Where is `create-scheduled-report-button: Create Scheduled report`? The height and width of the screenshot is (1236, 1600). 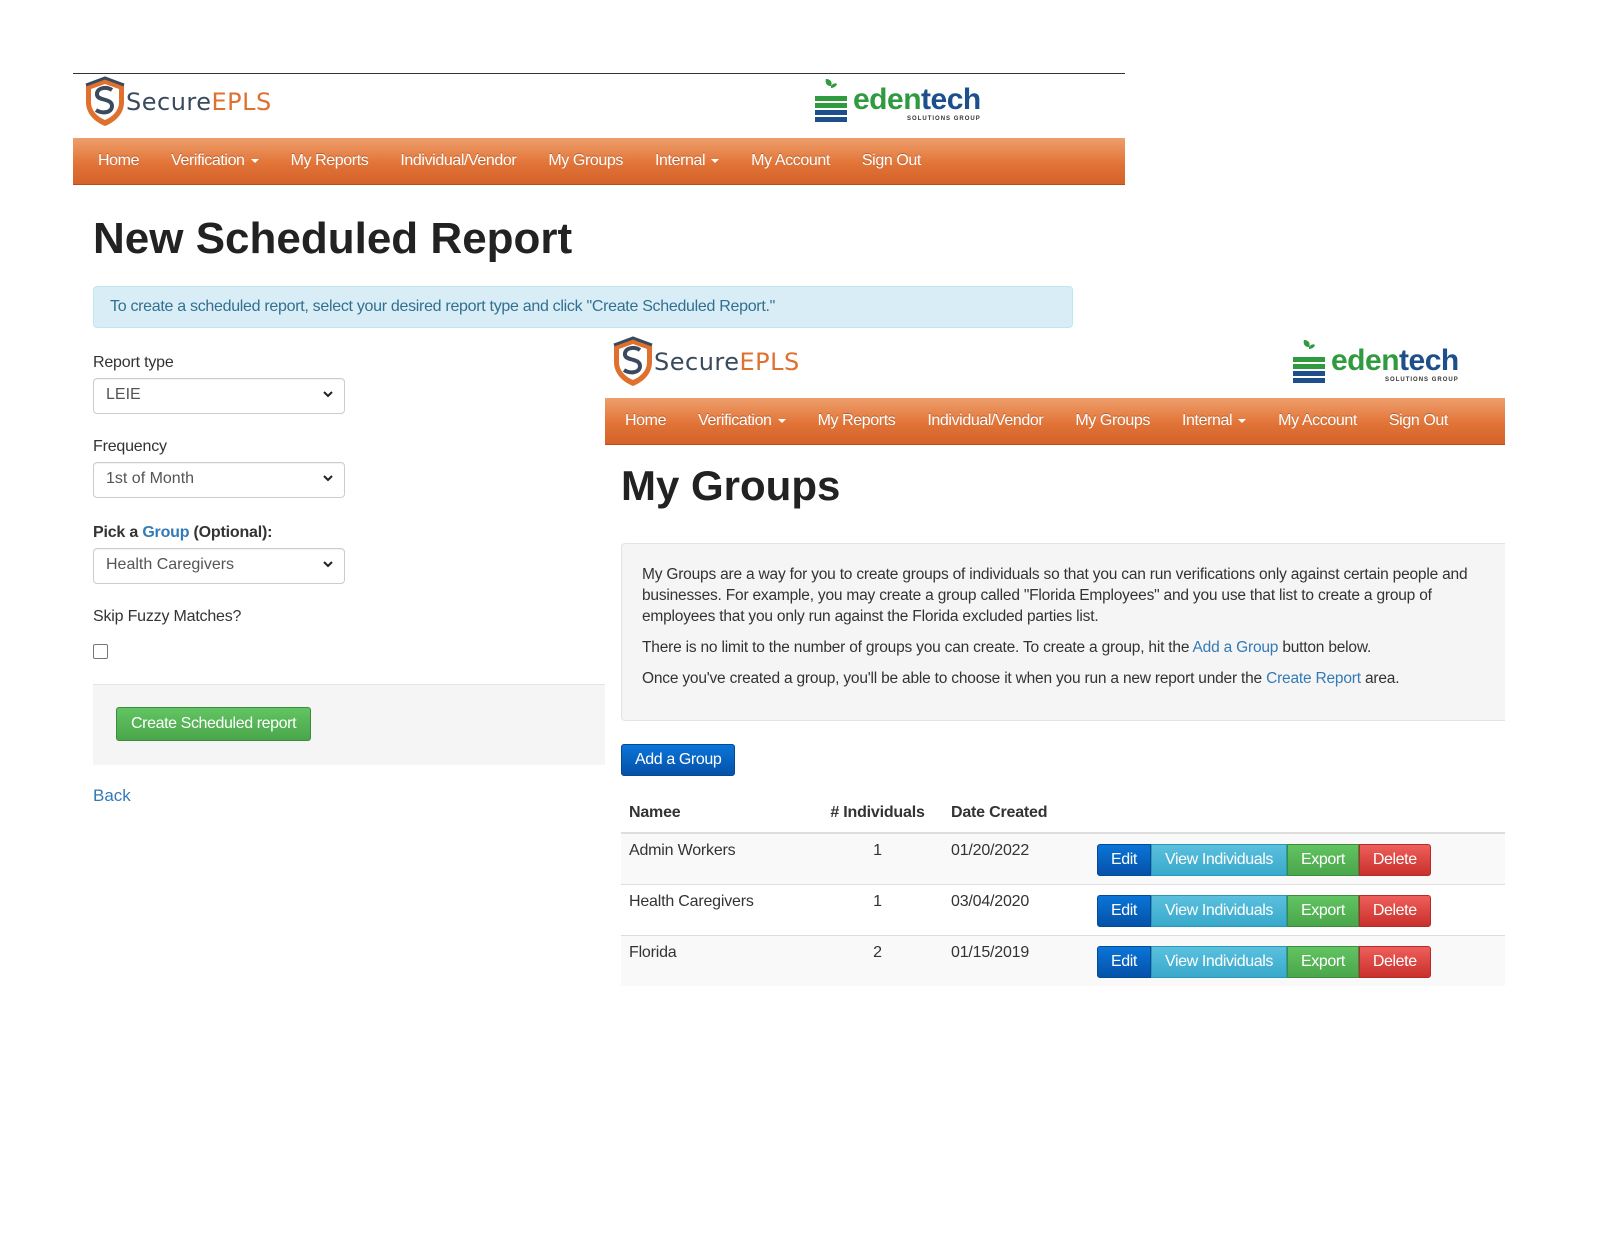
create-scheduled-report-button: Create Scheduled report is located at coordinates (214, 724).